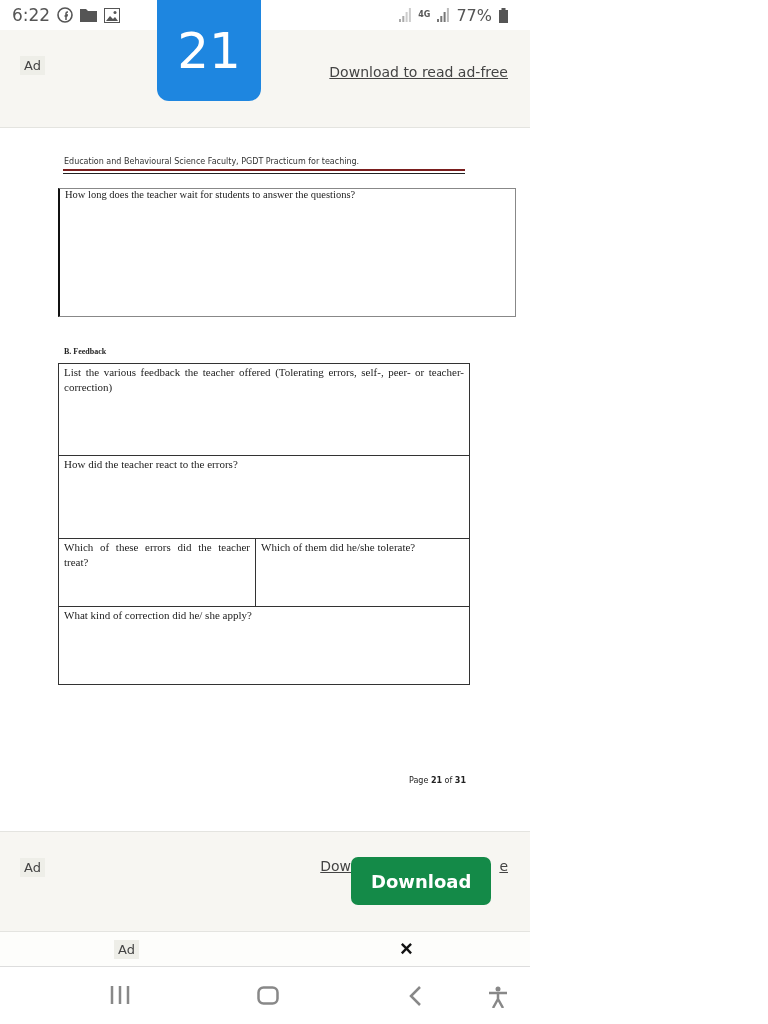  I want to click on table-cell: How did the teacher react to the errors?, so click(264, 497).